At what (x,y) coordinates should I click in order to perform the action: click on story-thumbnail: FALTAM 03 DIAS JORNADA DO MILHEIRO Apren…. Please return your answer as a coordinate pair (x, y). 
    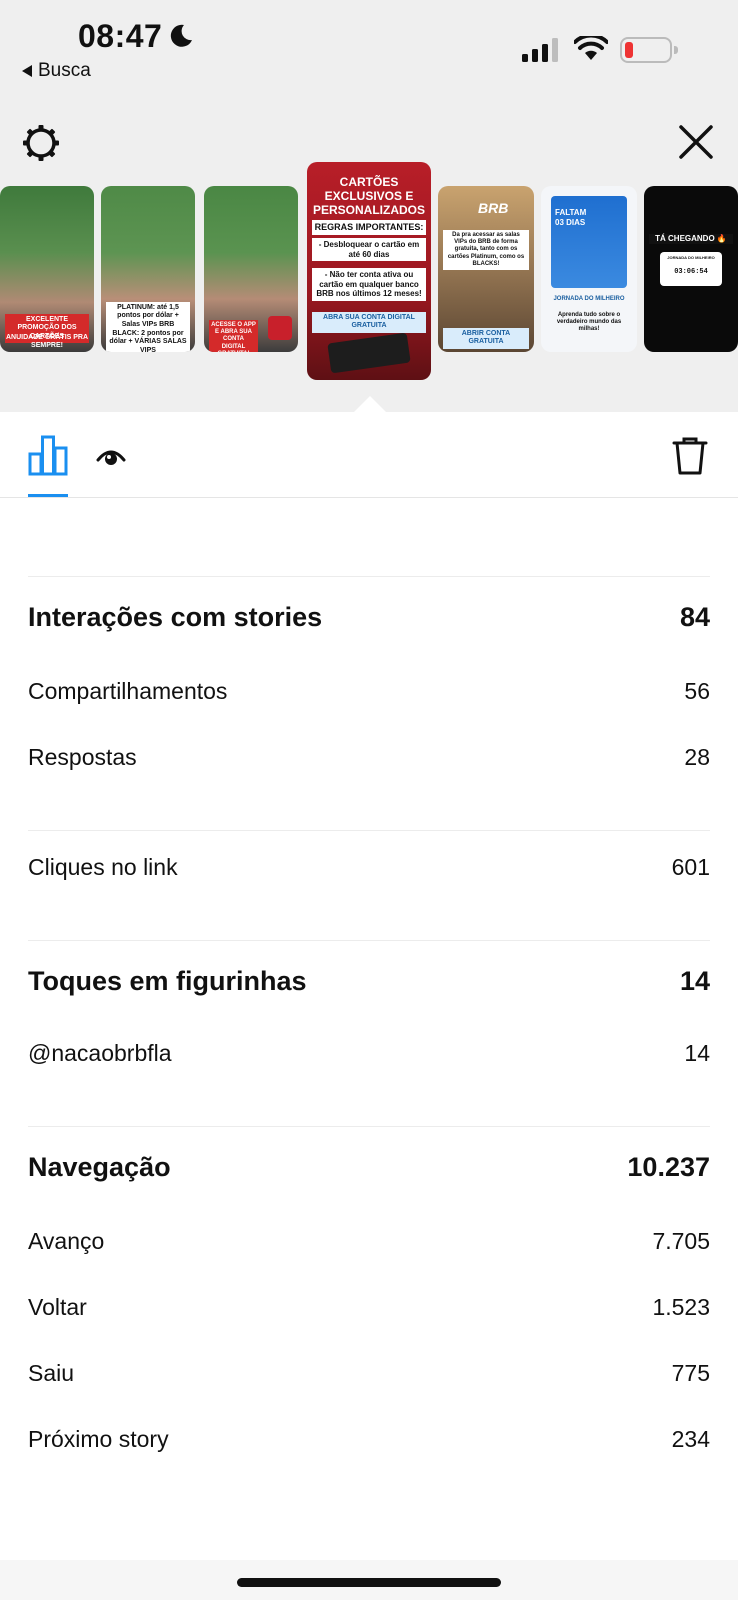
    Looking at the image, I should click on (589, 269).